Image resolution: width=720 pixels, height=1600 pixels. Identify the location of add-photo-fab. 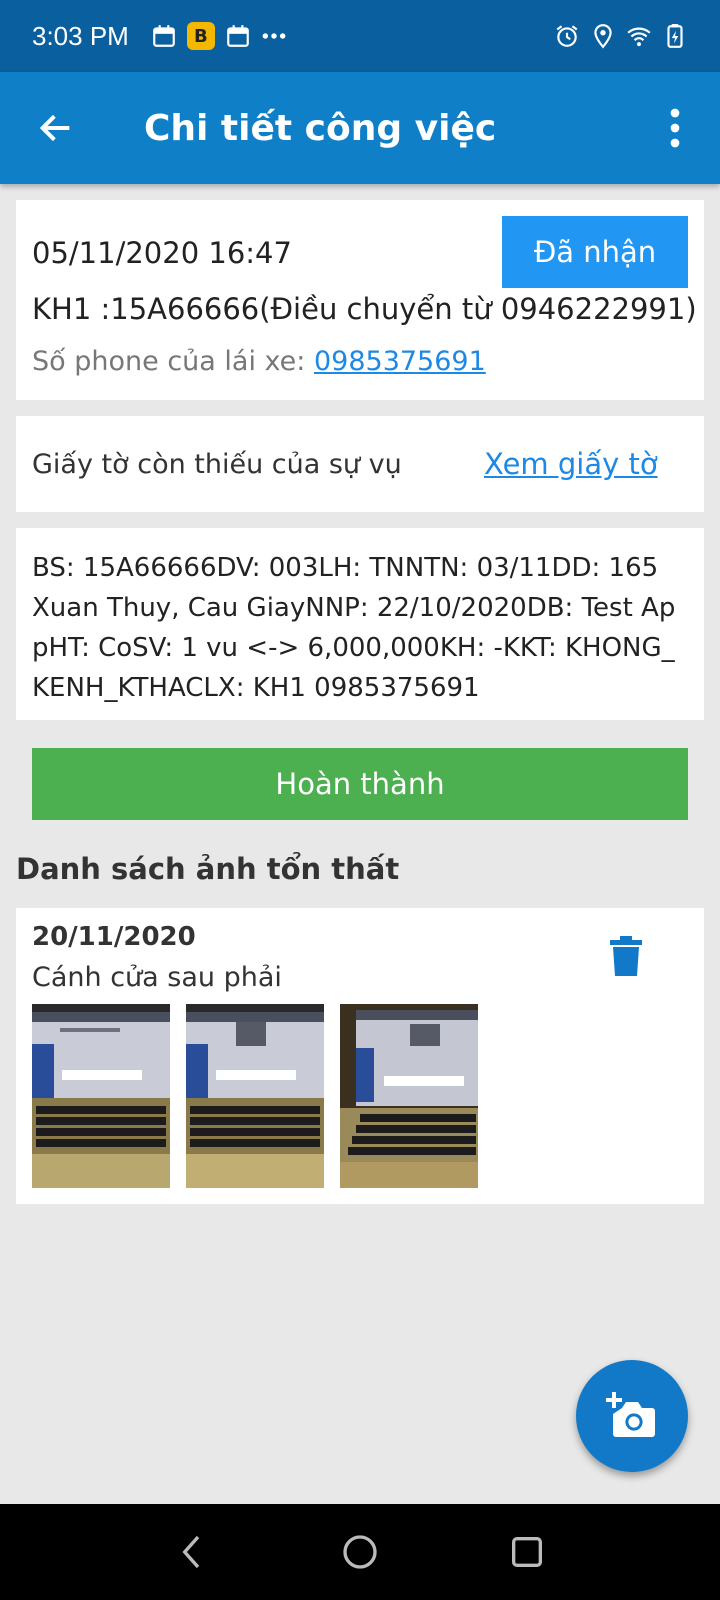
(632, 1416).